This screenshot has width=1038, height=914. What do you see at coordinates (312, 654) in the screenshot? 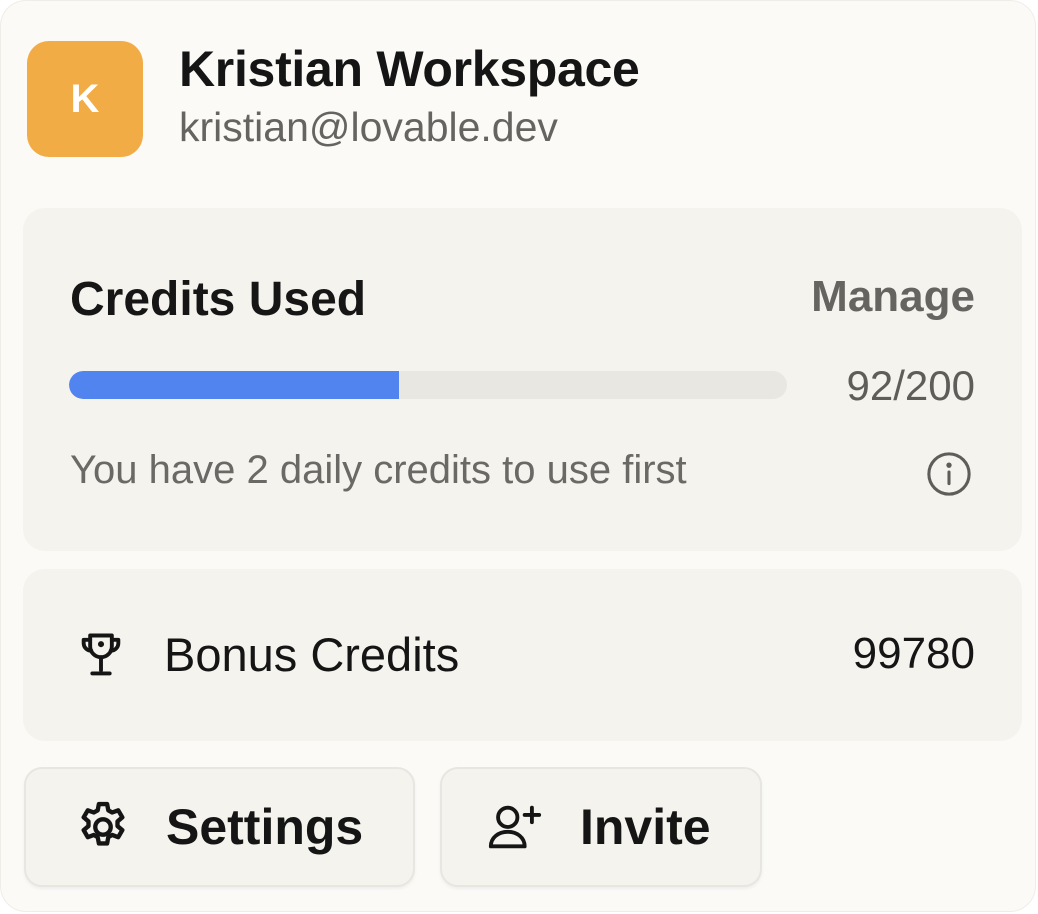
I see `bonus-credits-label: Bonus Credits` at bounding box center [312, 654].